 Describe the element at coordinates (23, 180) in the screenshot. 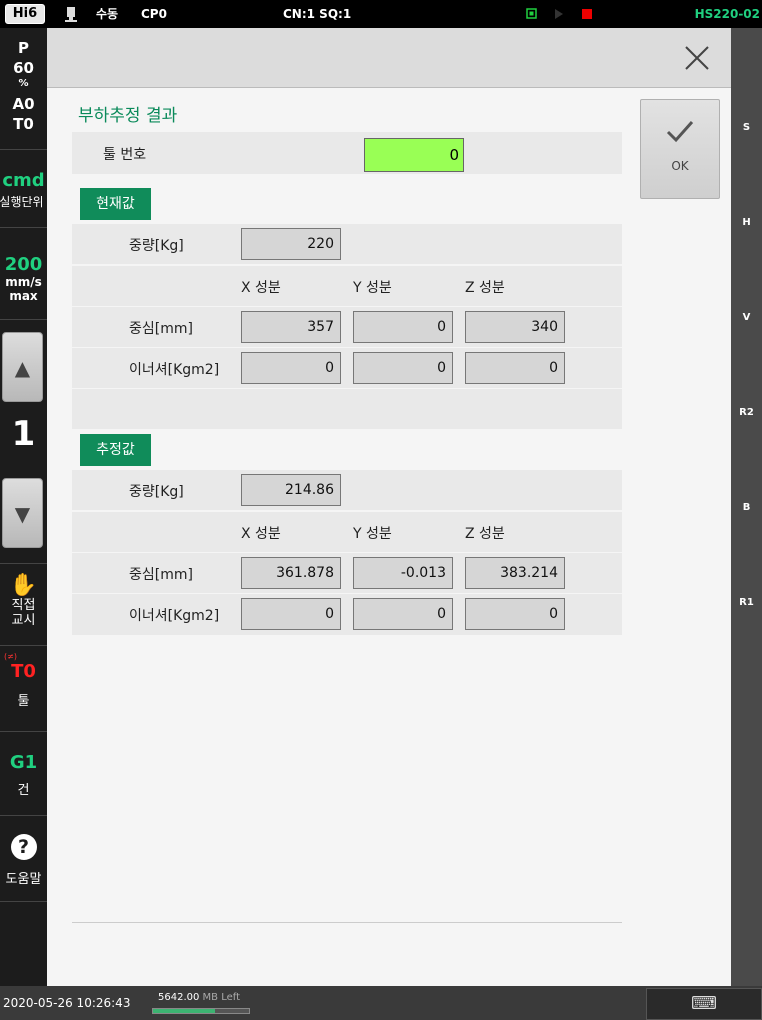

I see `cmd-label: cmd` at that location.